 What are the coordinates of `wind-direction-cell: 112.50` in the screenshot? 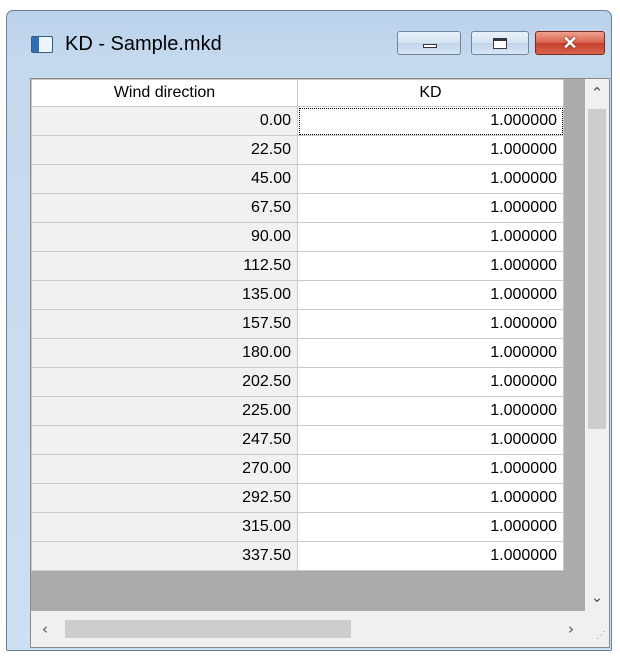 It's located at (164, 266).